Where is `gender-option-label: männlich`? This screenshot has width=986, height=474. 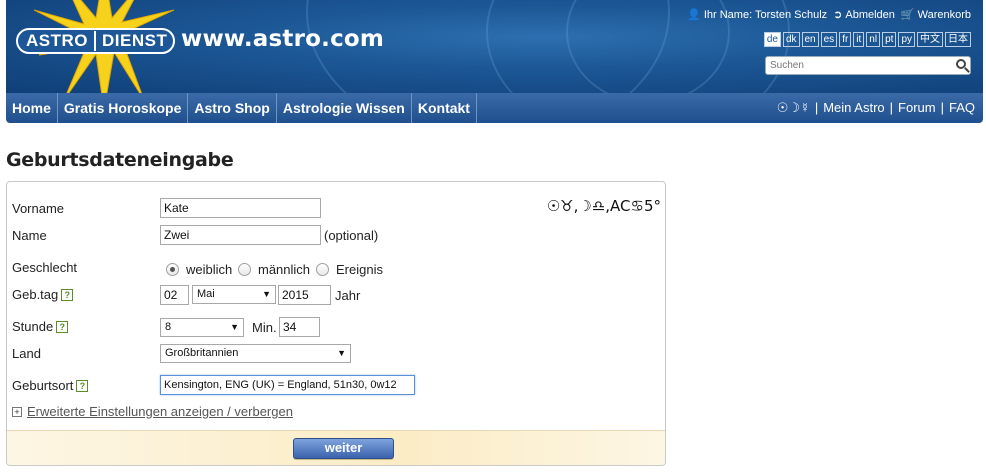 gender-option-label: männlich is located at coordinates (284, 269).